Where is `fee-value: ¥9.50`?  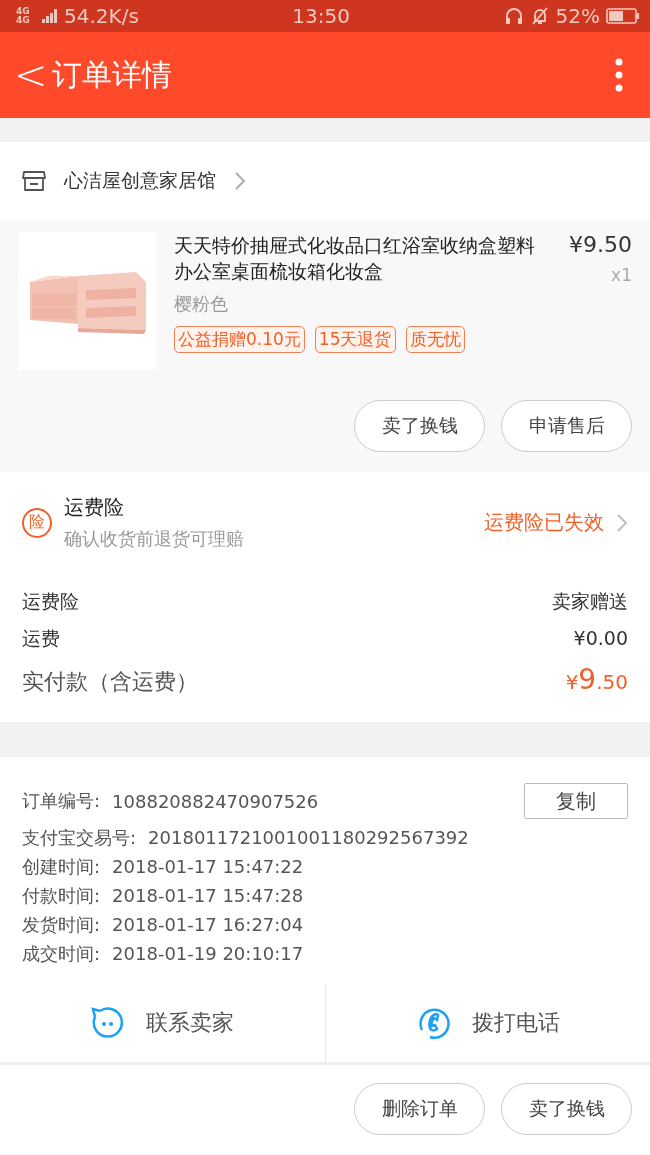
fee-value: ¥9.50 is located at coordinates (596, 679).